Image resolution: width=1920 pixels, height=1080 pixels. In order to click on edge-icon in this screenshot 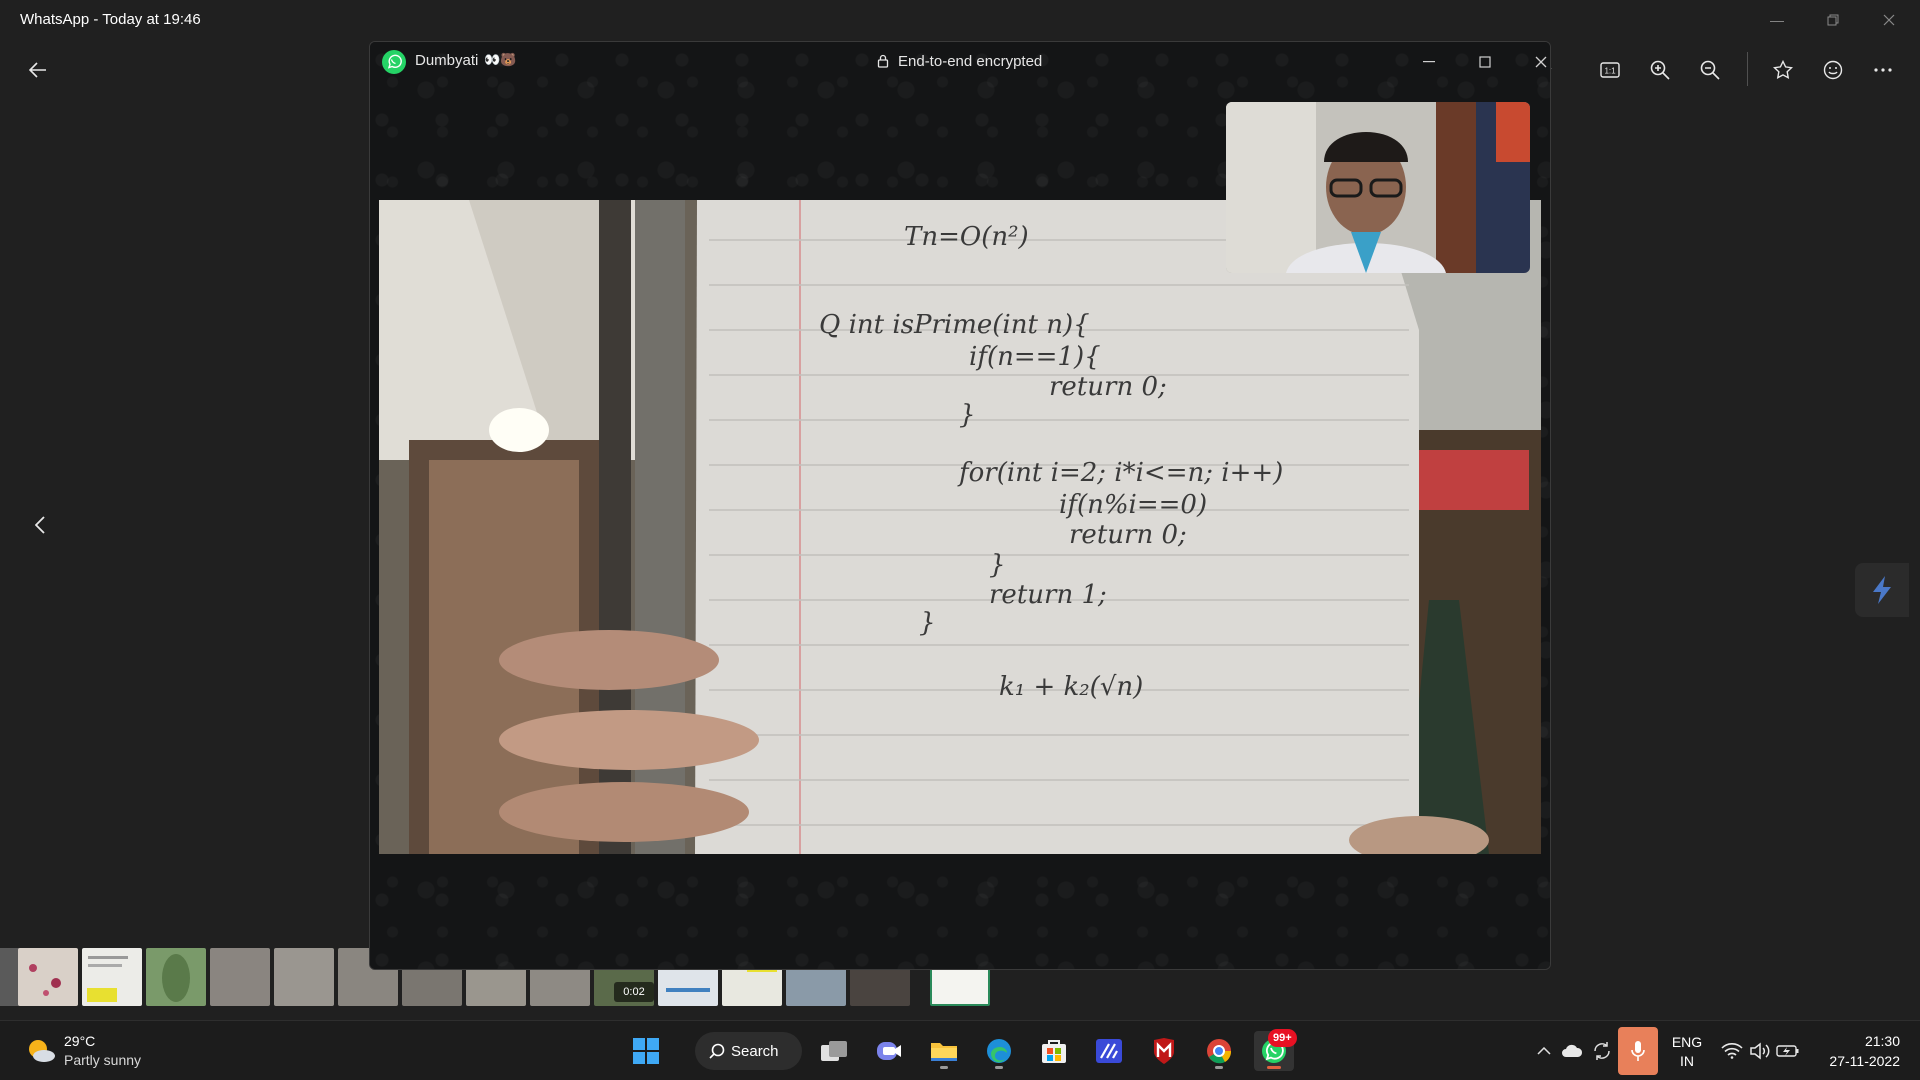, I will do `click(999, 1051)`.